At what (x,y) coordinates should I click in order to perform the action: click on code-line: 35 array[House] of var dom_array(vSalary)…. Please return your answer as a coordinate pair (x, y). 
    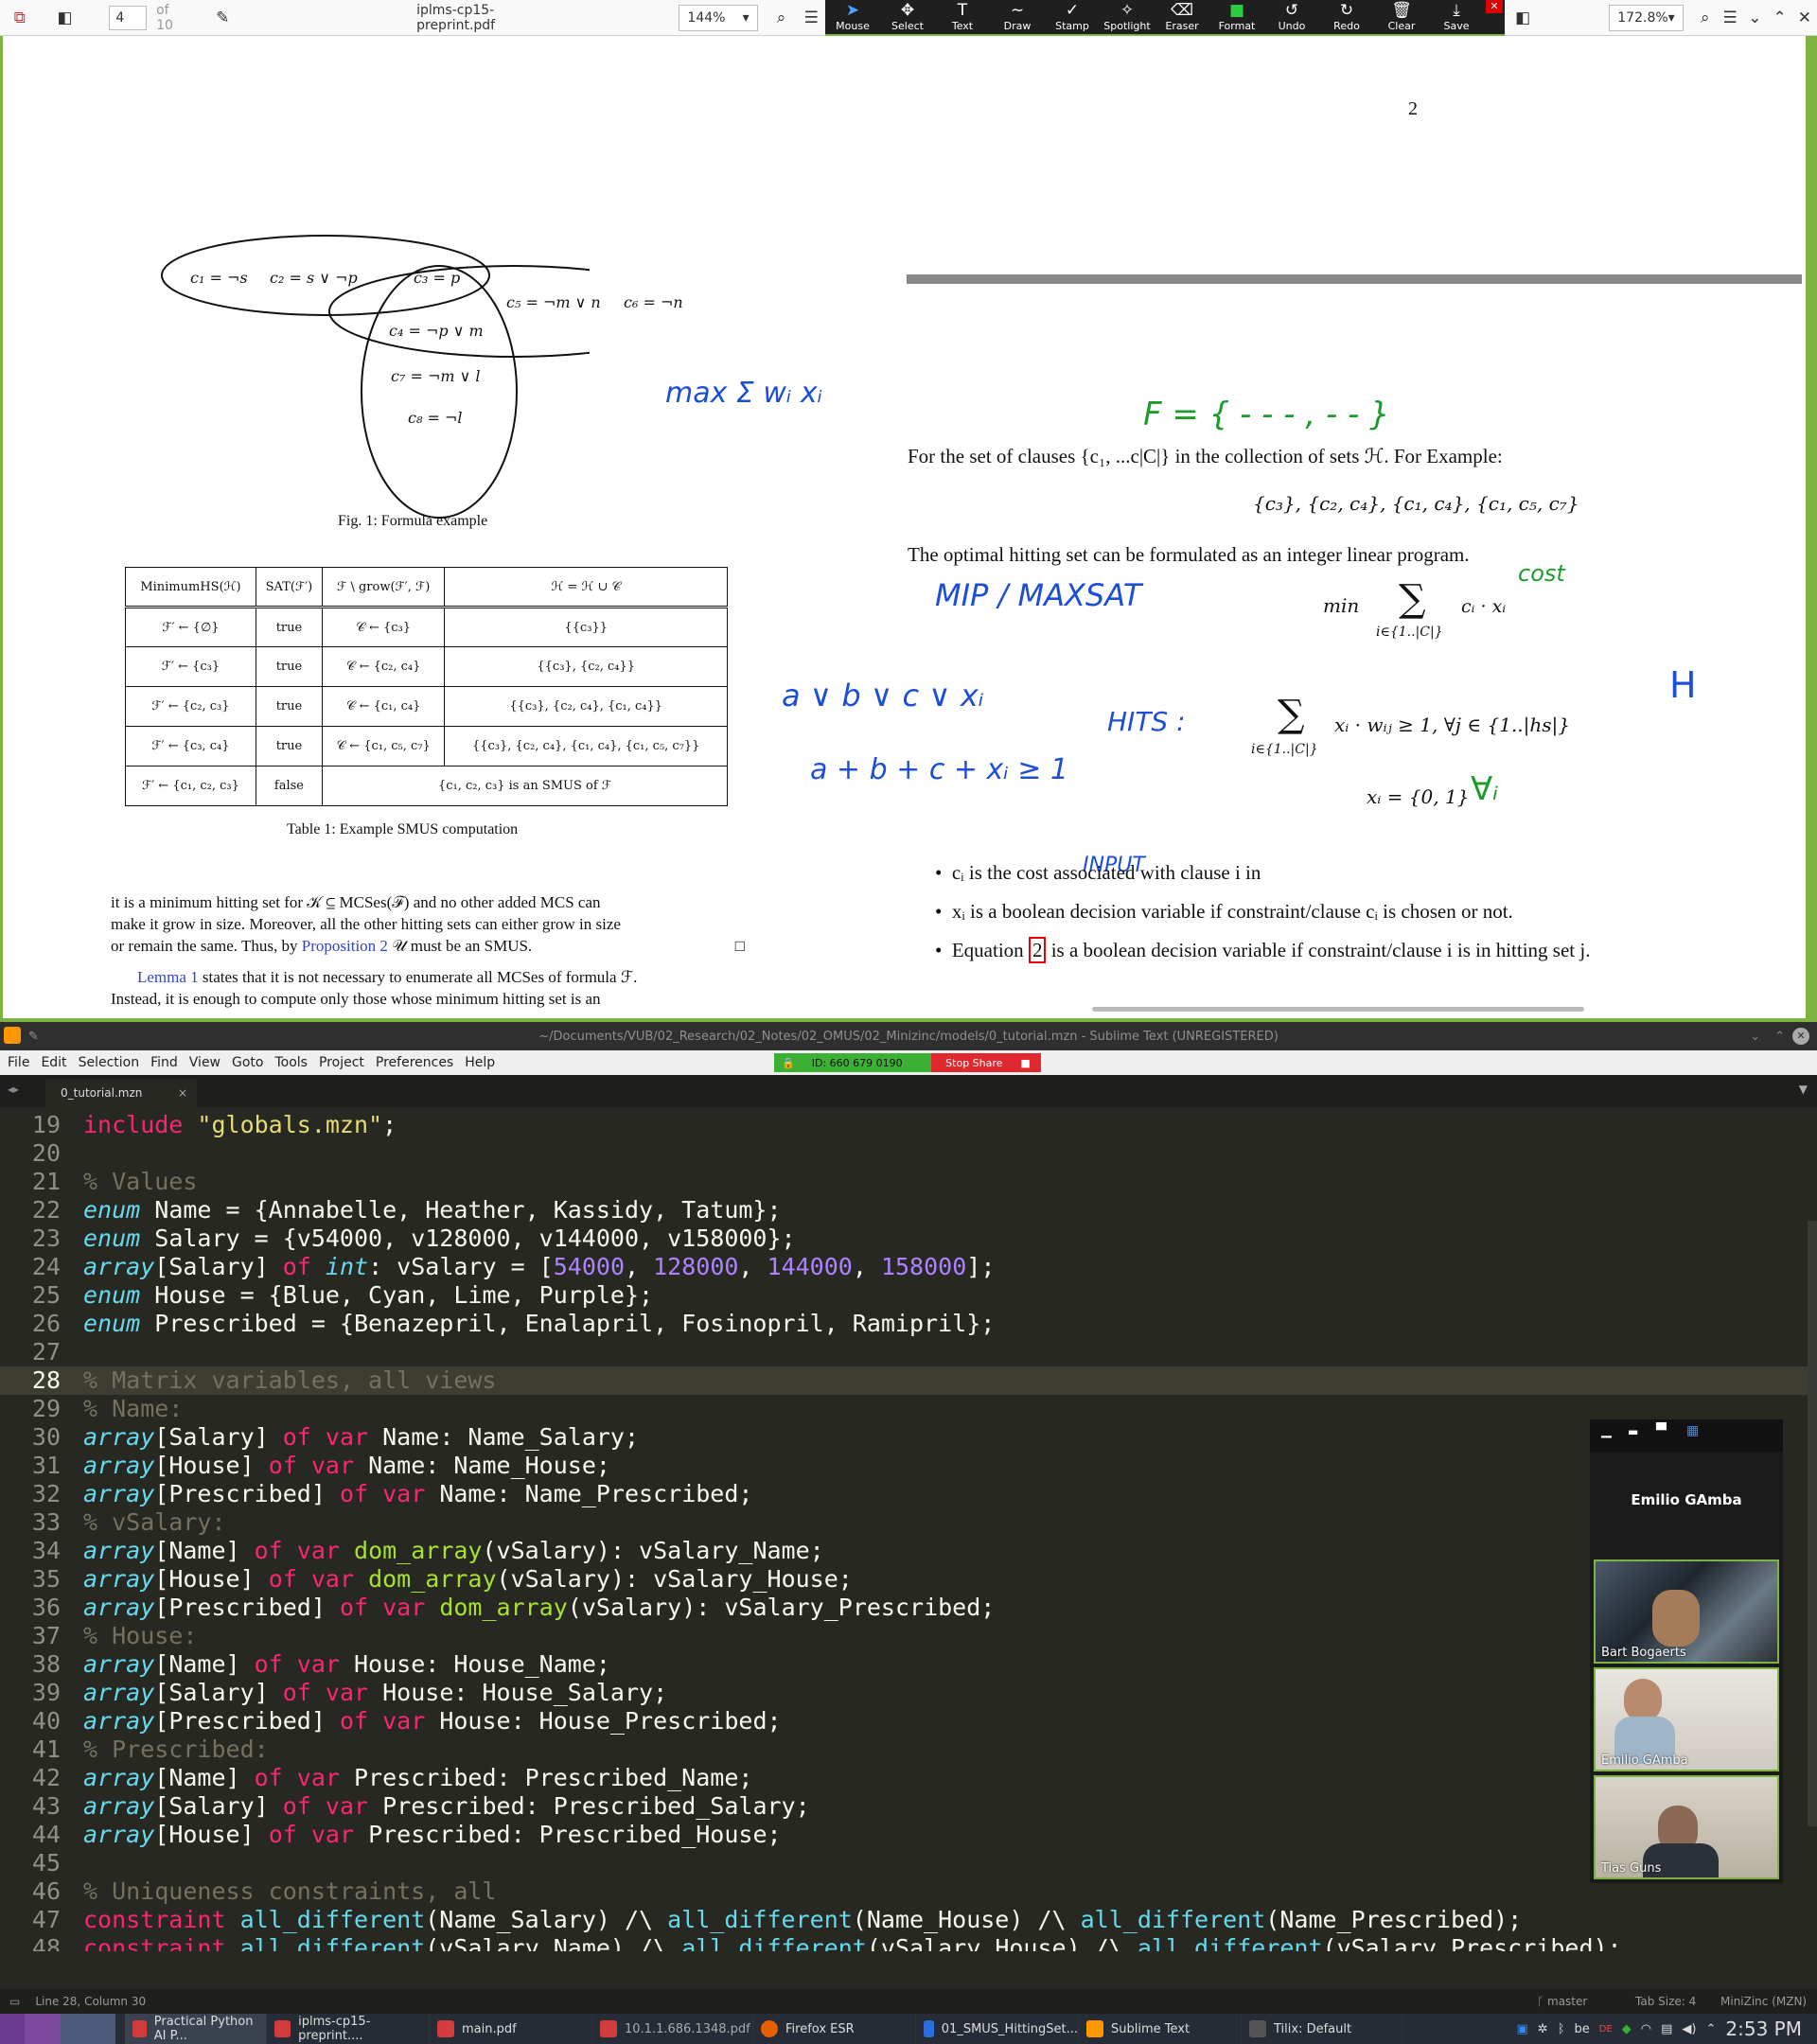
    Looking at the image, I should click on (908, 1579).